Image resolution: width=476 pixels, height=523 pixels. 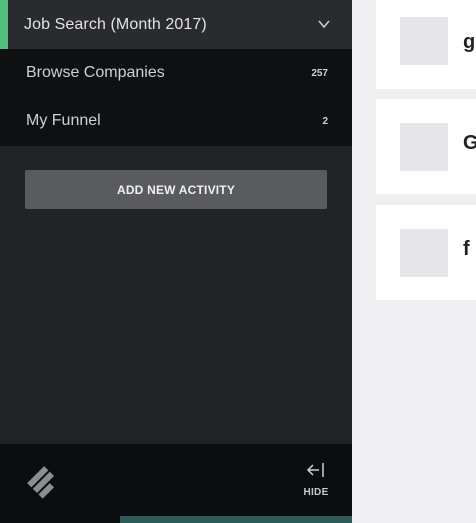 What do you see at coordinates (41, 482) in the screenshot?
I see `logo-icon` at bounding box center [41, 482].